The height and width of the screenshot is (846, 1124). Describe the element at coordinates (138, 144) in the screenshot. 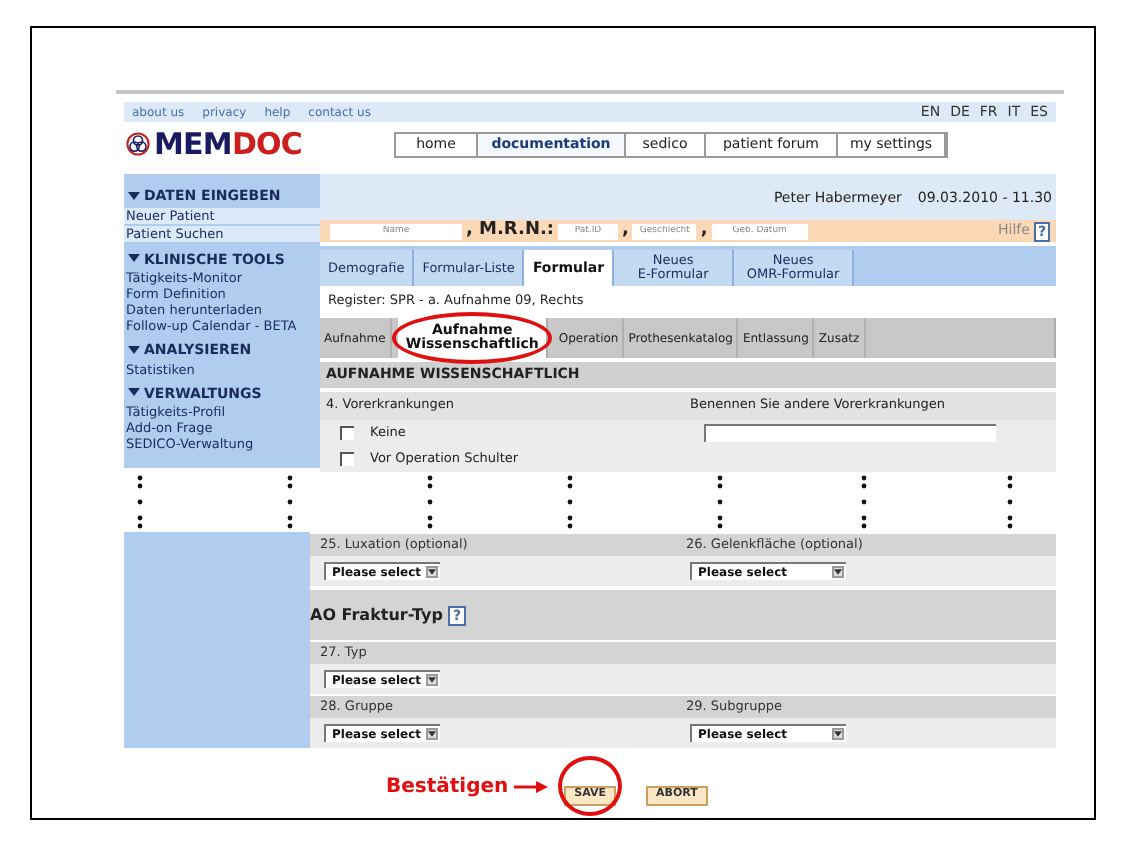

I see `logo-icon` at that location.